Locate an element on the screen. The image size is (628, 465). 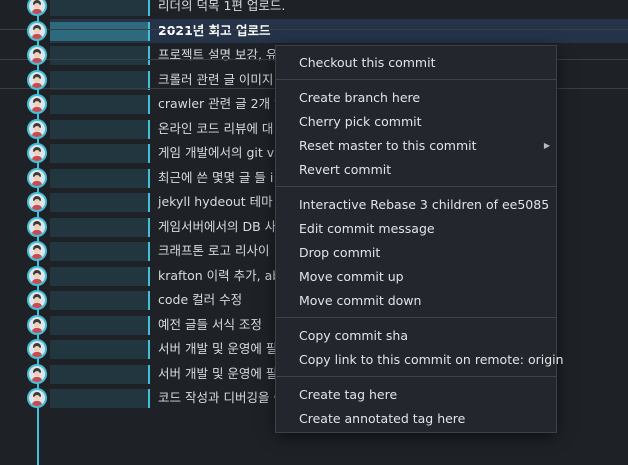
menu-item-label: Edit commit message is located at coordinates (367, 228).